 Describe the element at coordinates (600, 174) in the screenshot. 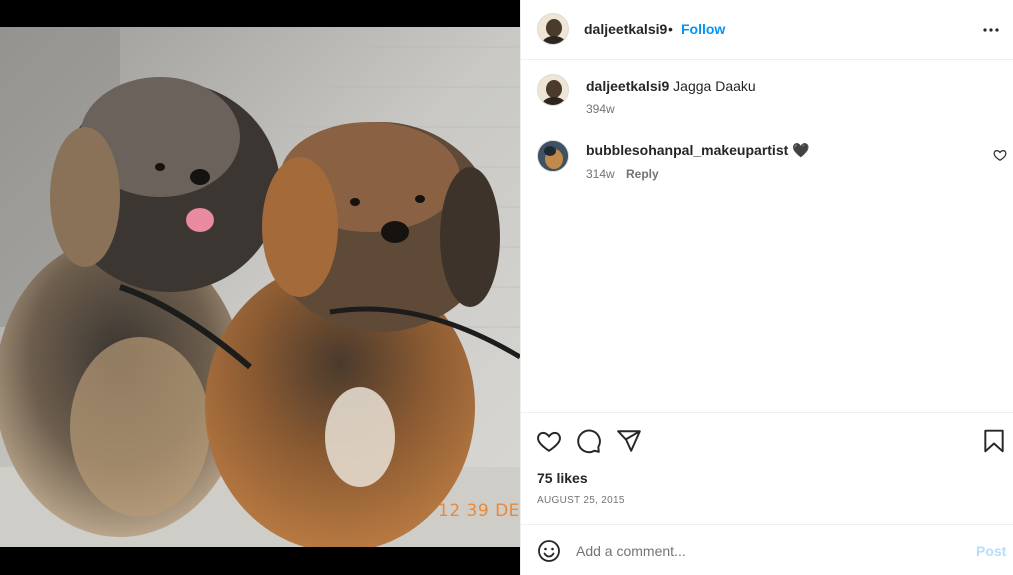

I see `comment-timestamp: 314w` at that location.